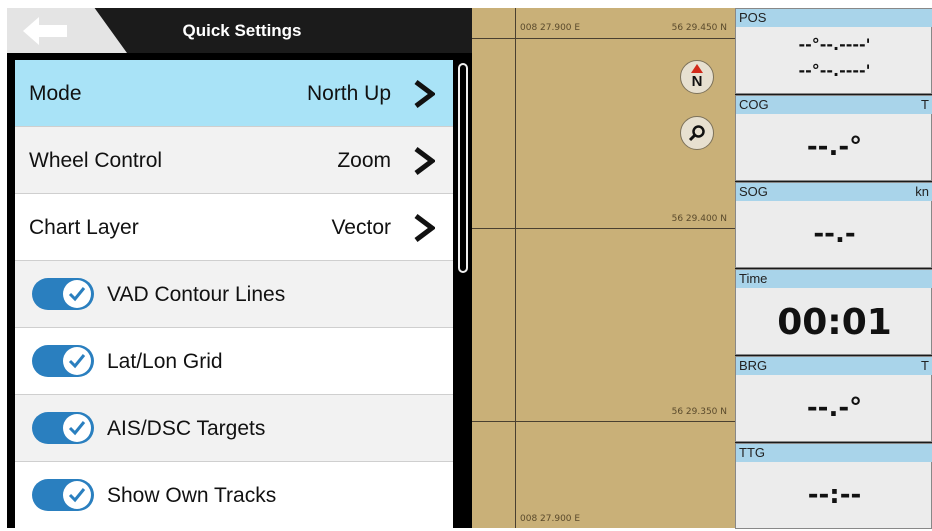 The image size is (932, 531). Describe the element at coordinates (45, 31) in the screenshot. I see `back-arrow-icon` at that location.